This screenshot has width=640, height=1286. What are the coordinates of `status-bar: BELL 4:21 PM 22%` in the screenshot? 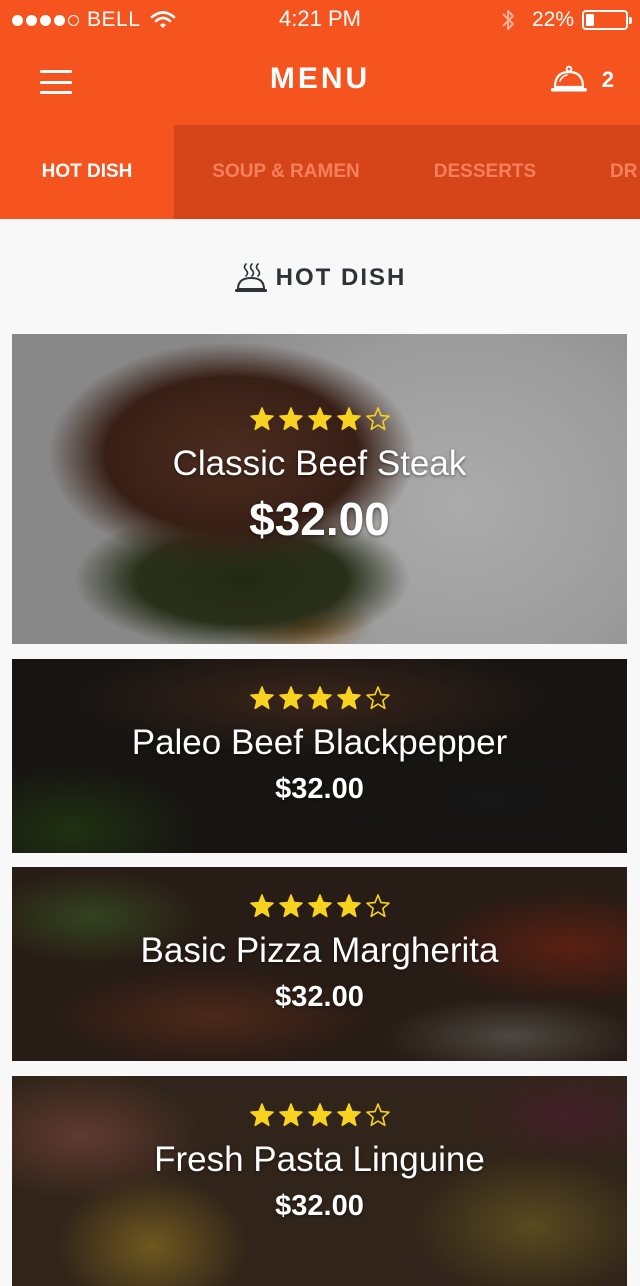 It's located at (320, 20).